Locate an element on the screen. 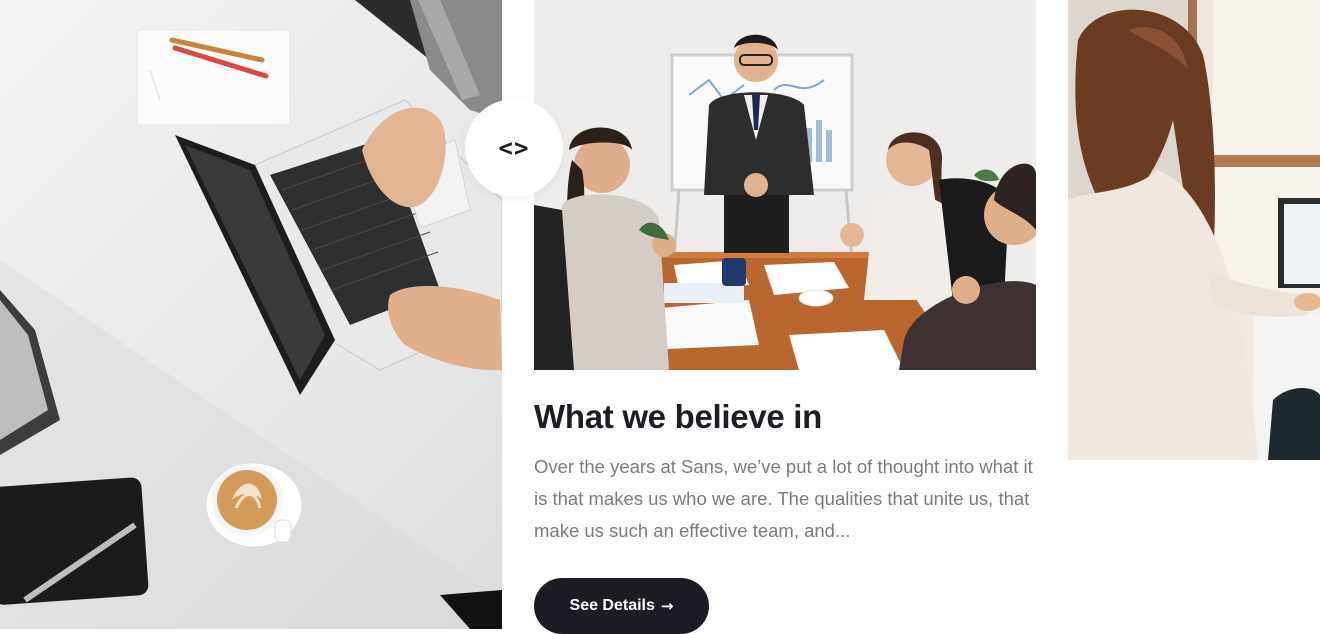  card-title: What we believe in is located at coordinates (678, 416).